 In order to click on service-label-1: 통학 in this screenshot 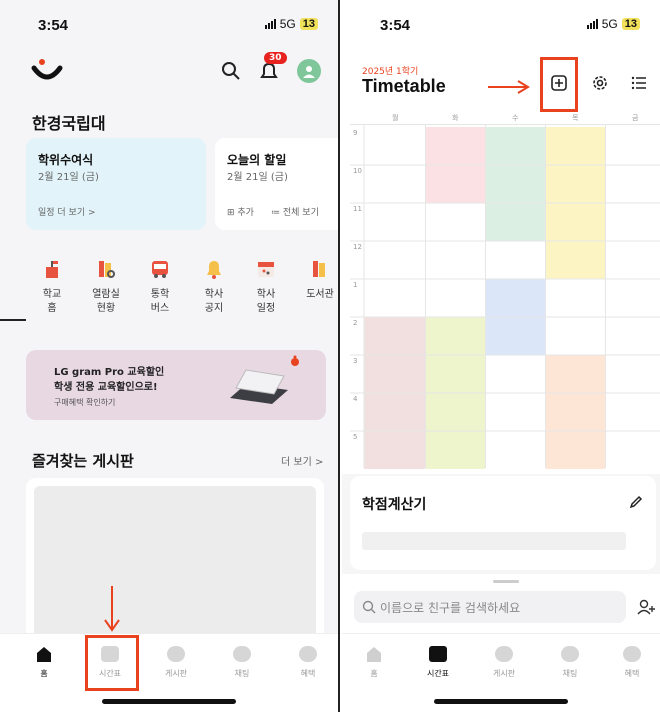, I will do `click(160, 294)`.